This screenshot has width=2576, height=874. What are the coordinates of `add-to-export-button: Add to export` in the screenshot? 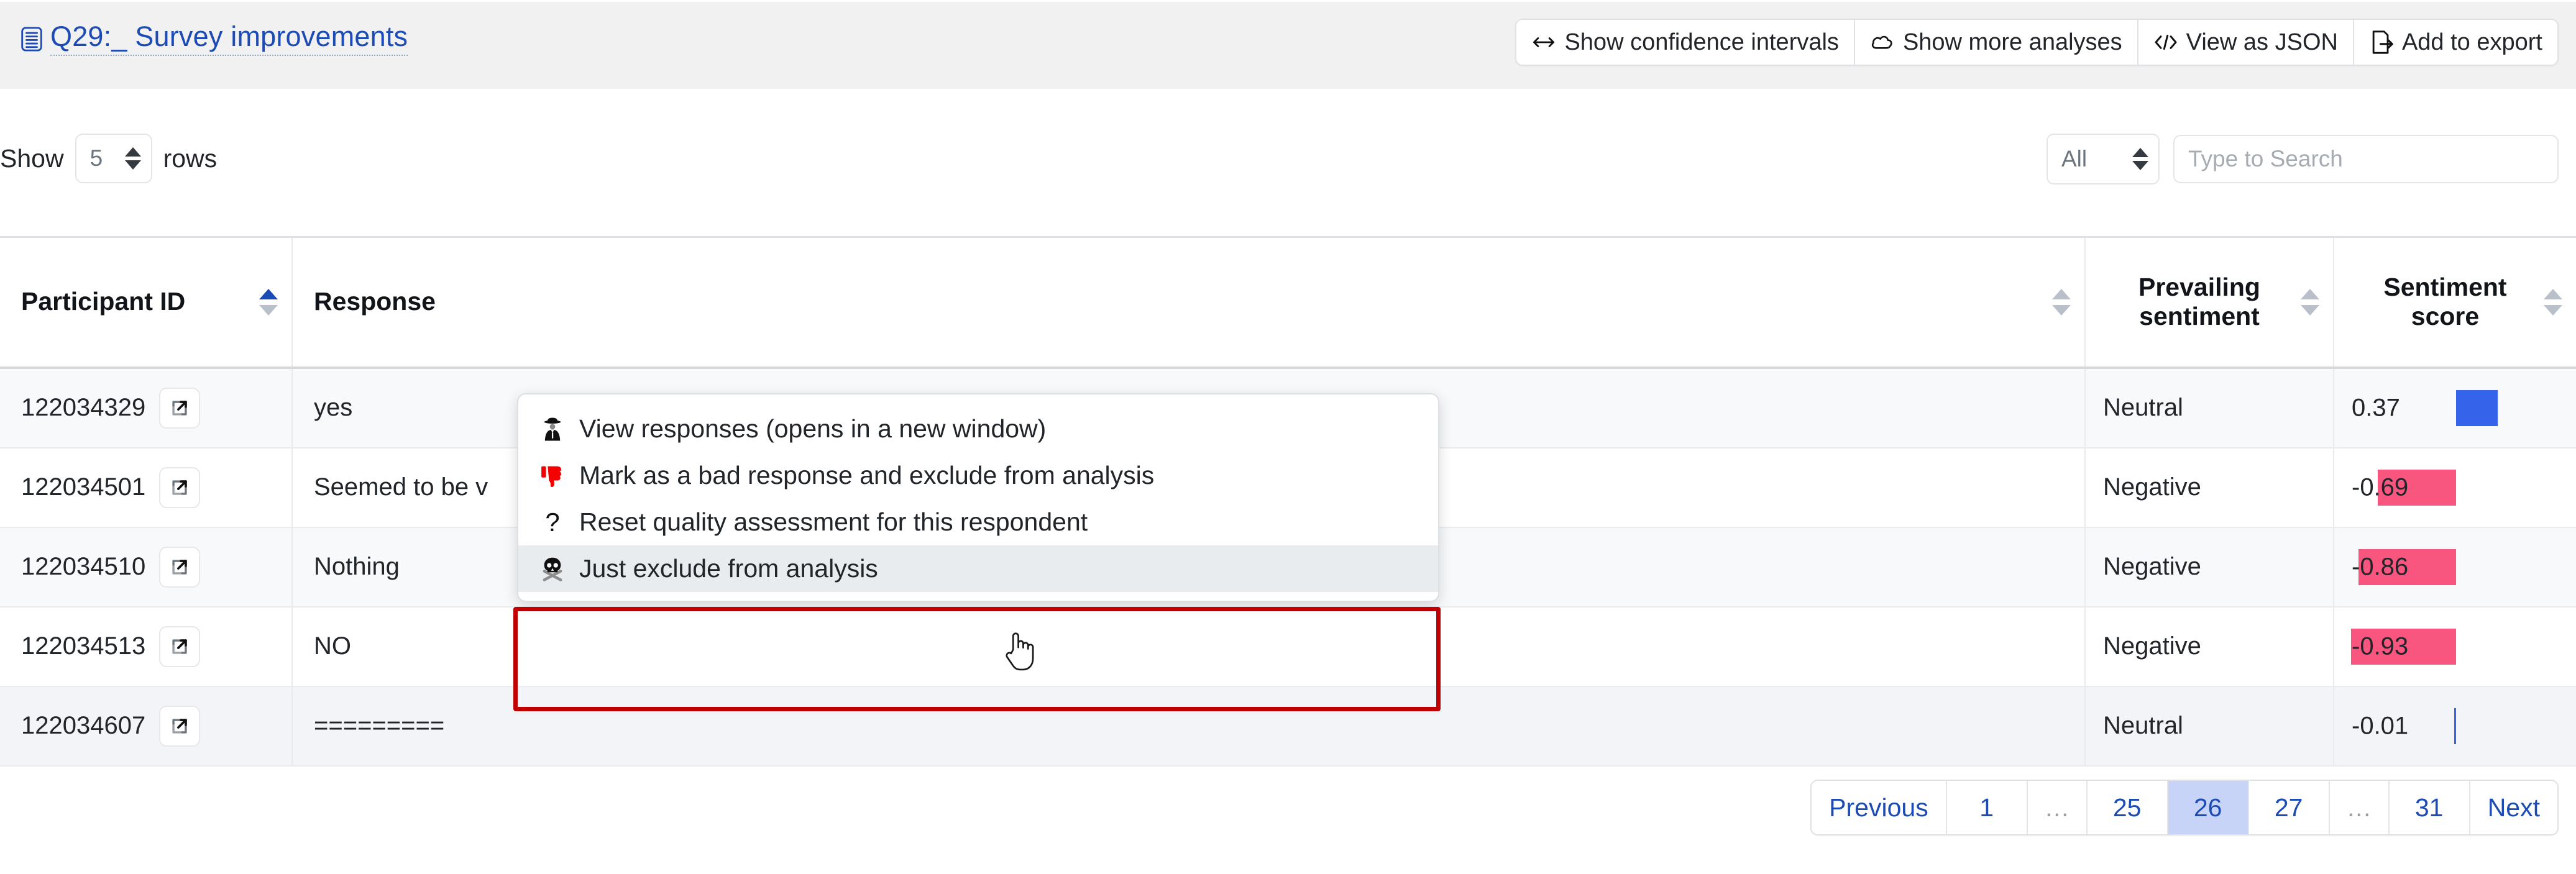 It's located at (2455, 42).